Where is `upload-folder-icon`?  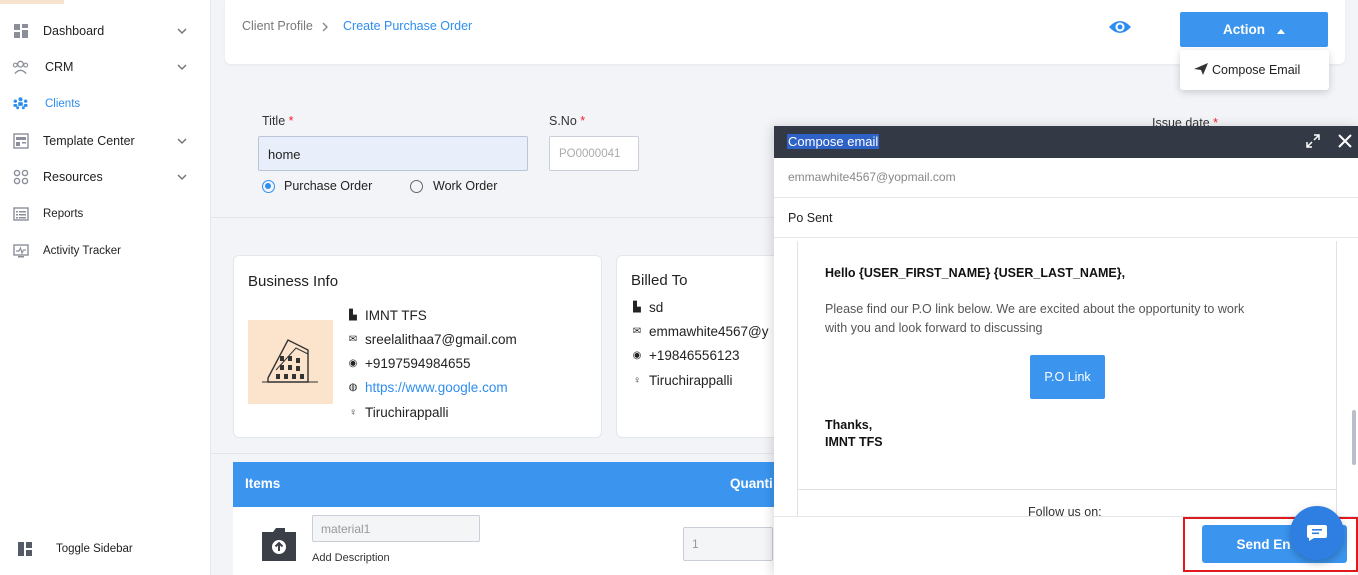 upload-folder-icon is located at coordinates (279, 545).